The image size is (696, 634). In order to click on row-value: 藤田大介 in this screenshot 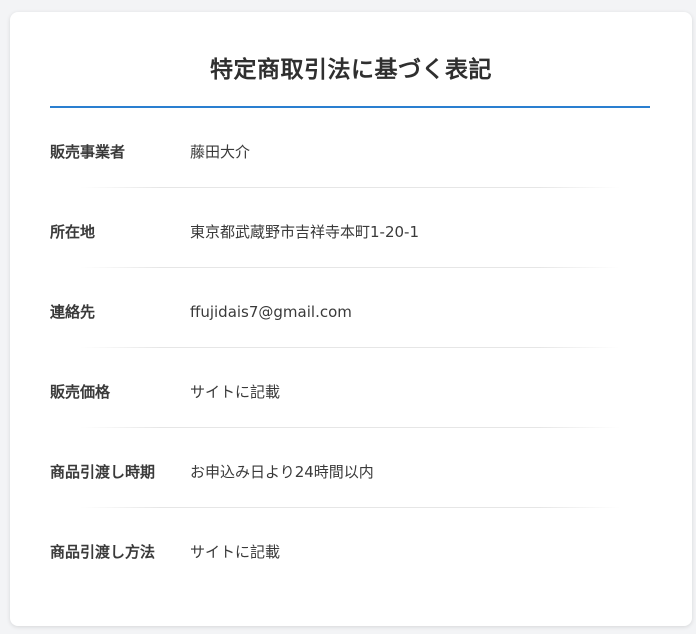, I will do `click(220, 152)`.